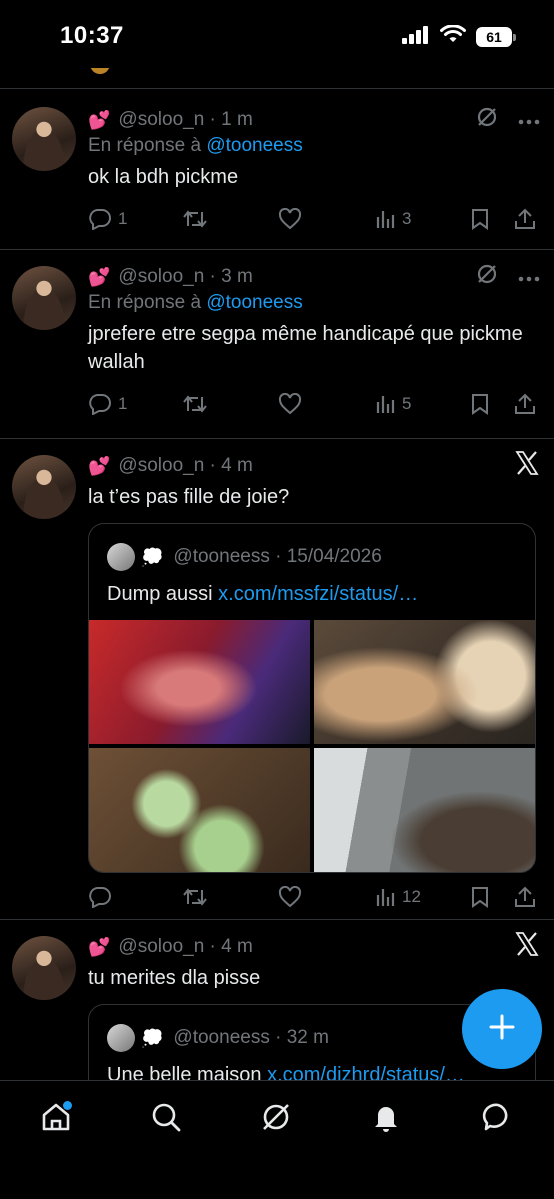  Describe the element at coordinates (100, 897) in the screenshot. I see `reply-button` at that location.